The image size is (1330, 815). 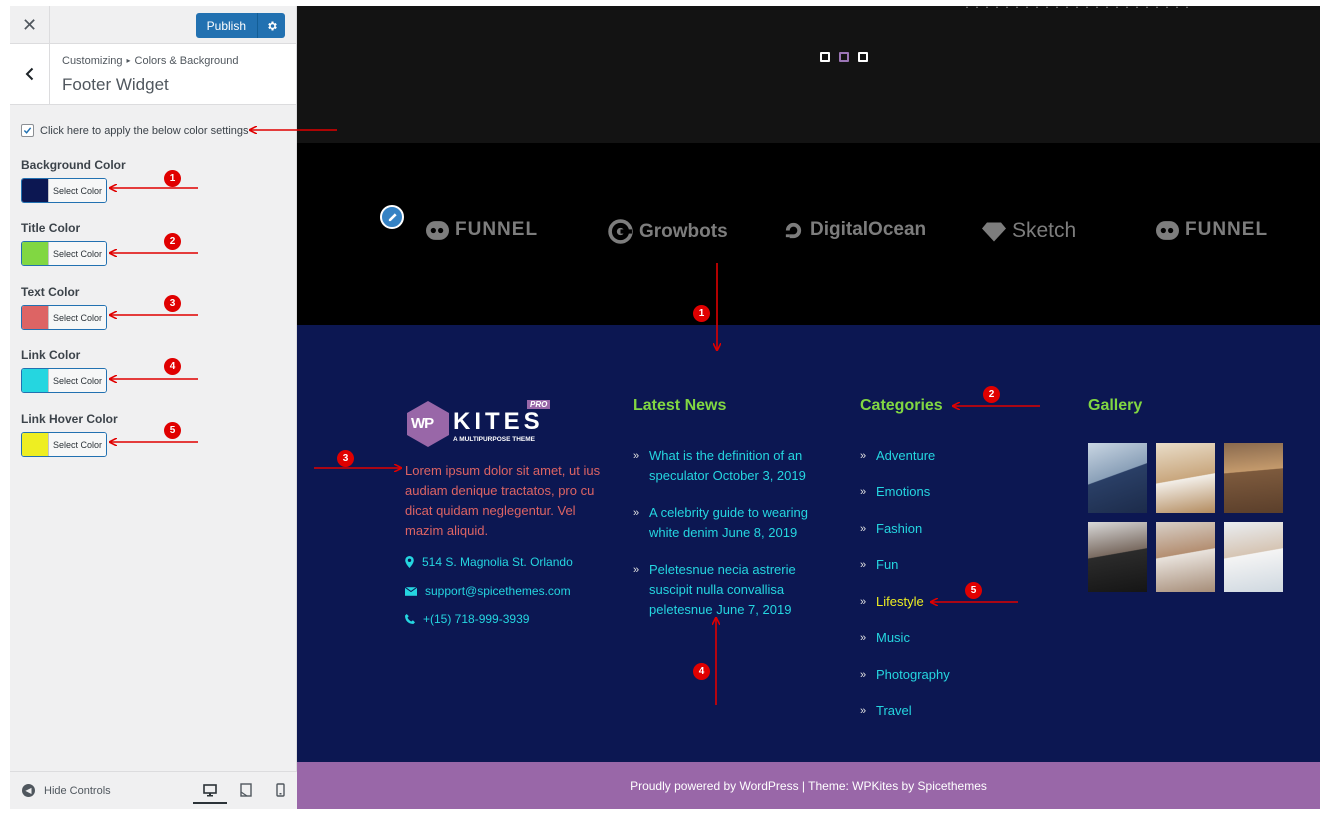 What do you see at coordinates (894, 710) in the screenshot?
I see `category-label: Travel` at bounding box center [894, 710].